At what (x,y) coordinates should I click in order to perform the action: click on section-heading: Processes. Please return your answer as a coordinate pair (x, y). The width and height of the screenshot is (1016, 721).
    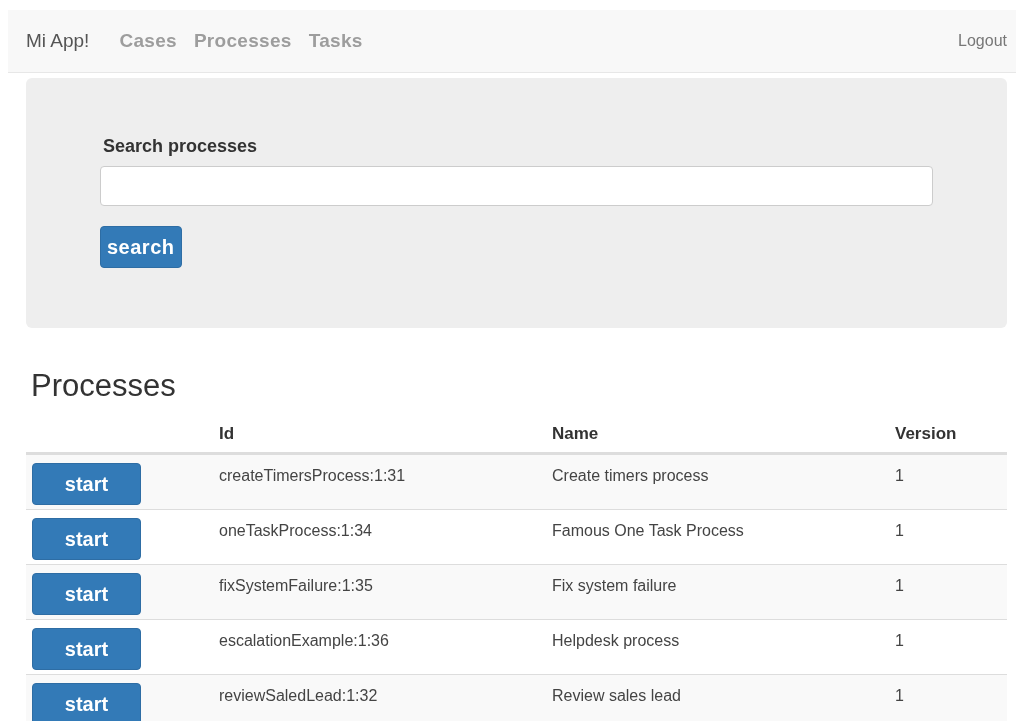
    Looking at the image, I should click on (104, 386).